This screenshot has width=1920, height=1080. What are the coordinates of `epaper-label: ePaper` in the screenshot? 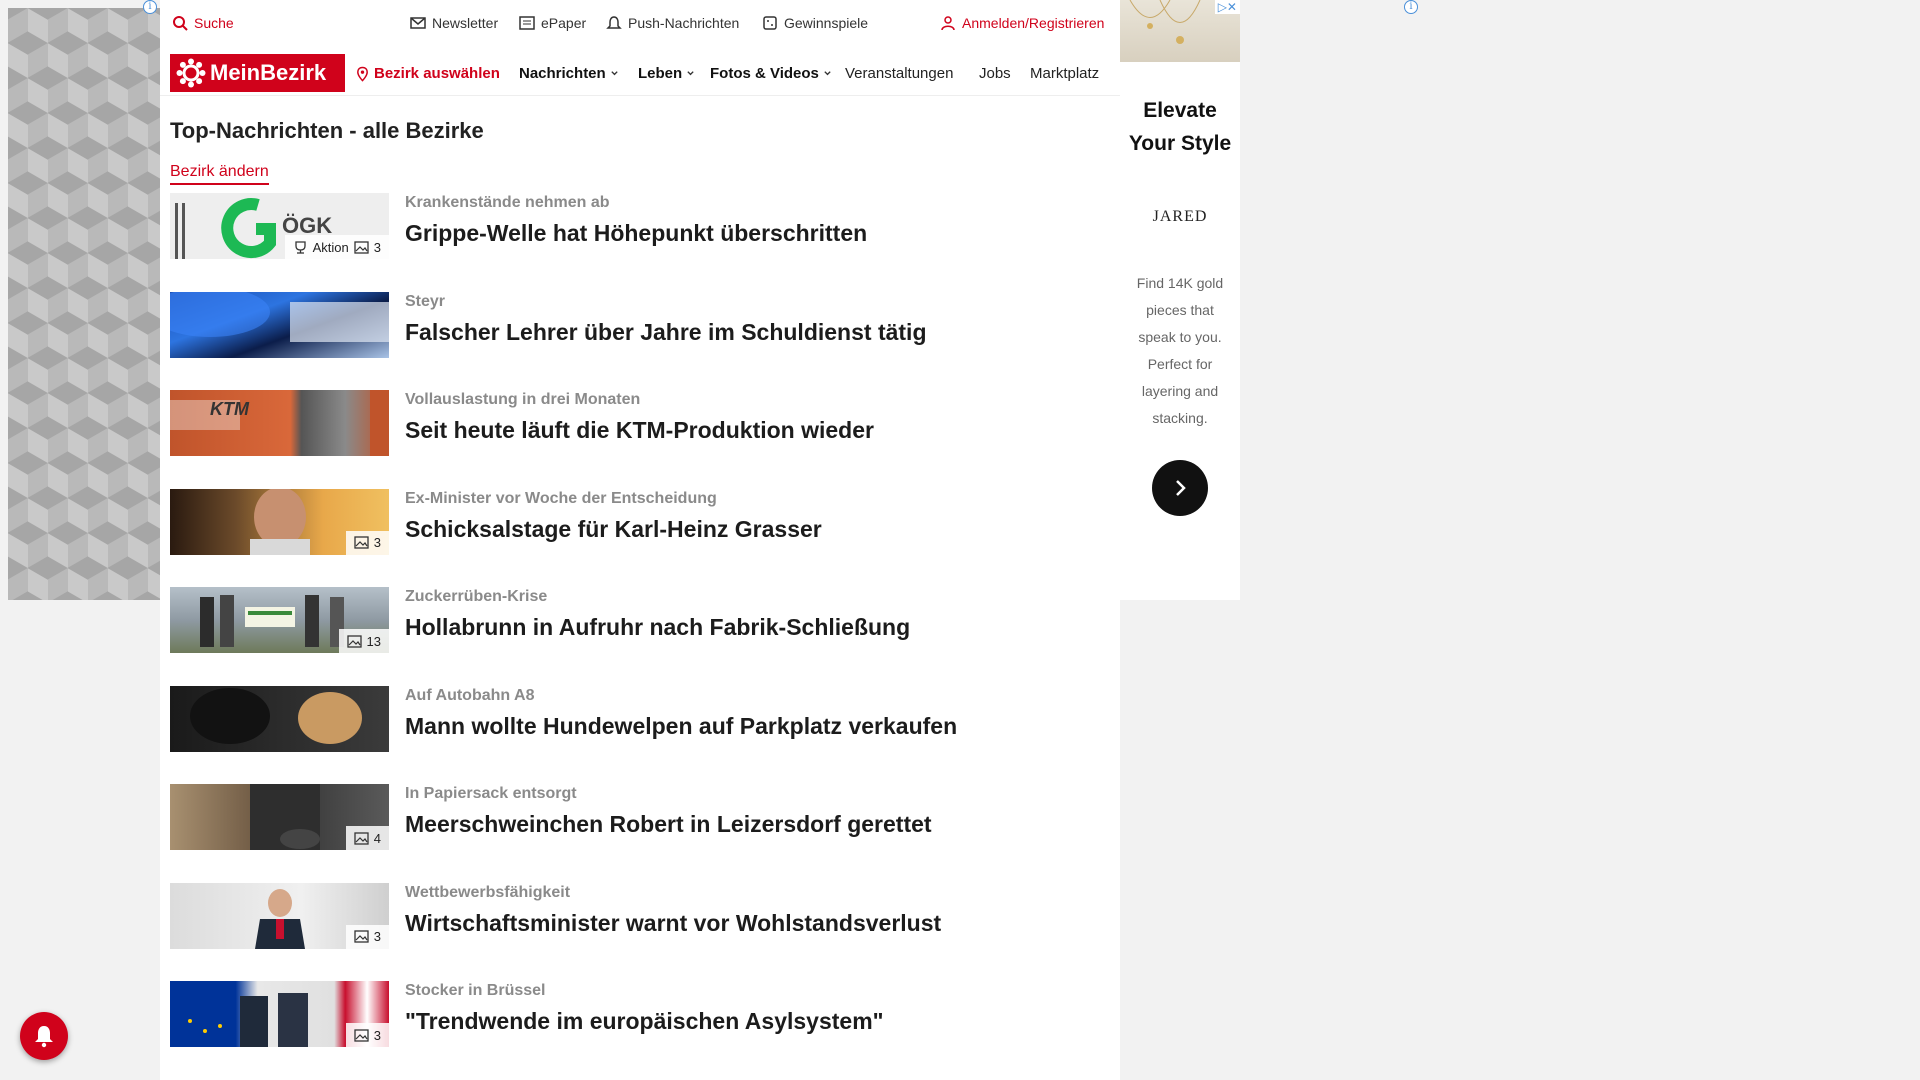 It's located at (564, 23).